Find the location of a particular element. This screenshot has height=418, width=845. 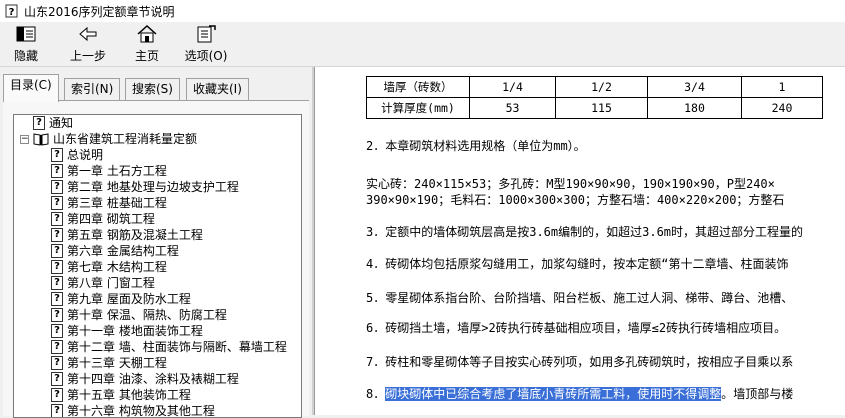

options-label: 选项(O) is located at coordinates (206, 56).